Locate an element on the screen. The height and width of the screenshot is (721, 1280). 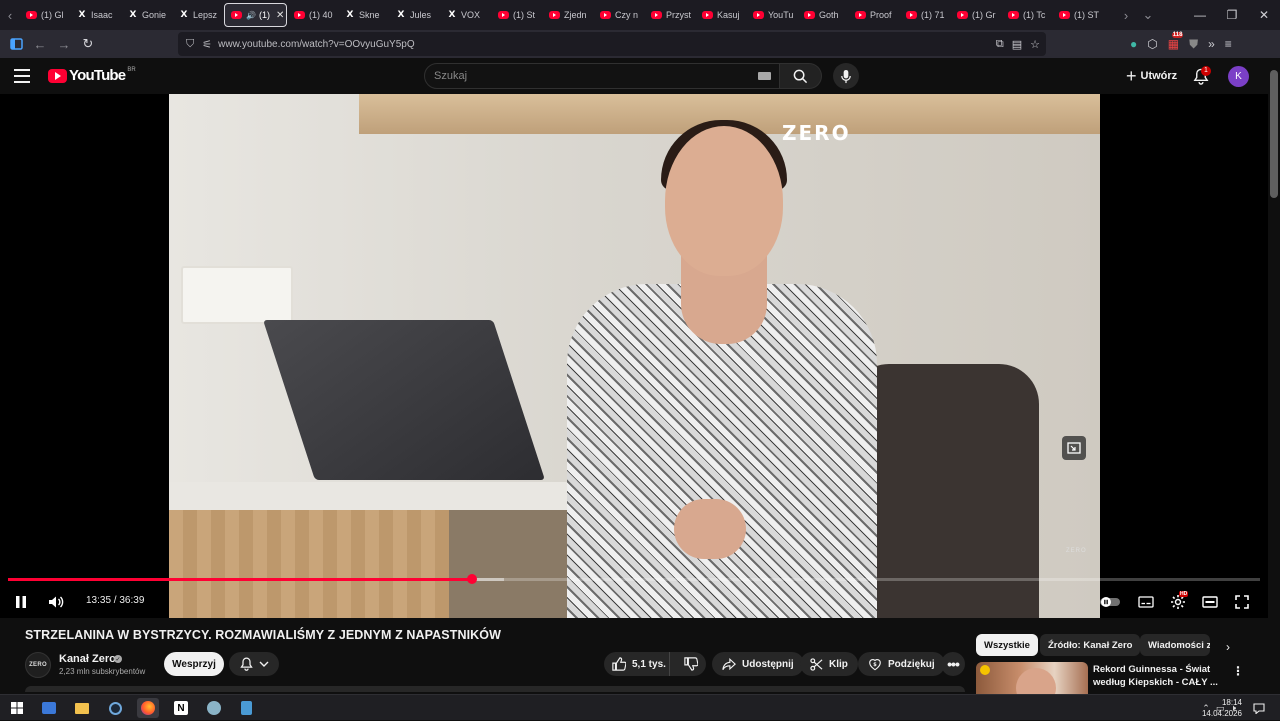
browser-tab: Goth is located at coordinates (823, 15).